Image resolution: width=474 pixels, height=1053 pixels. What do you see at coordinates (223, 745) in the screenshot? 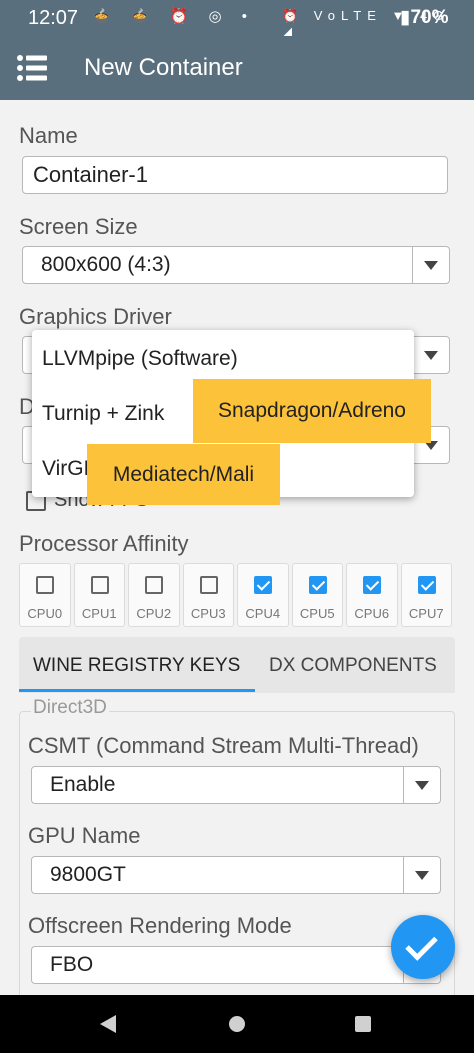
I see `csmt-label: CSMT (Command Stream Multi-Thread)` at bounding box center [223, 745].